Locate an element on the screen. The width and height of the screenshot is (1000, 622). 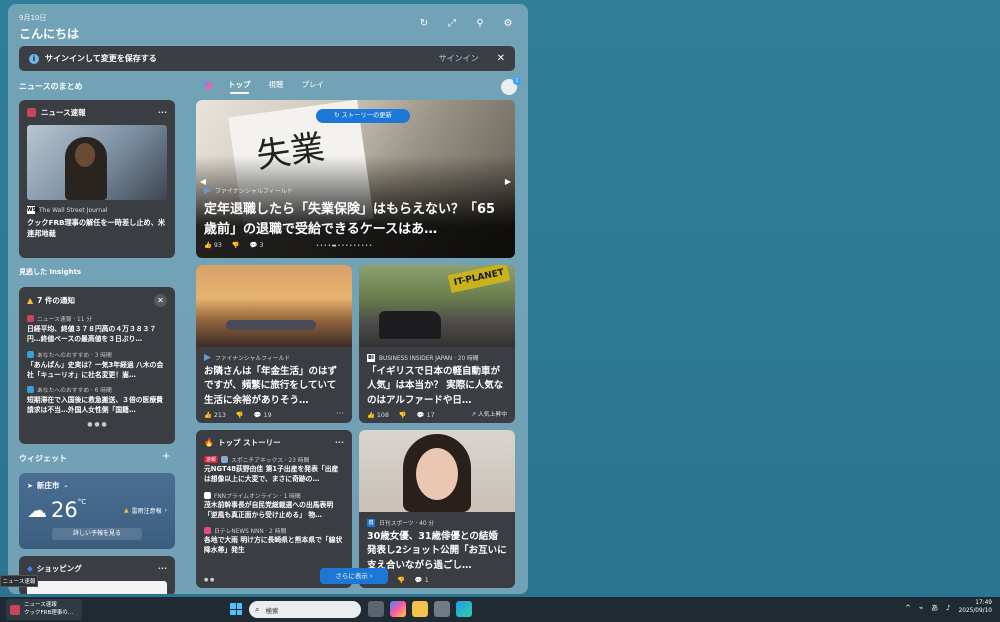
like-button: 👍 93 is located at coordinates (213, 245).